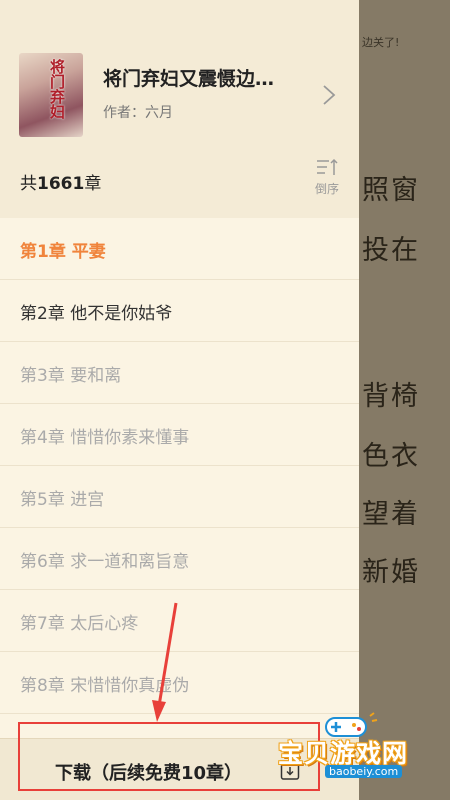 The image size is (450, 800). What do you see at coordinates (329, 95) in the screenshot?
I see `chevron-right-icon` at bounding box center [329, 95].